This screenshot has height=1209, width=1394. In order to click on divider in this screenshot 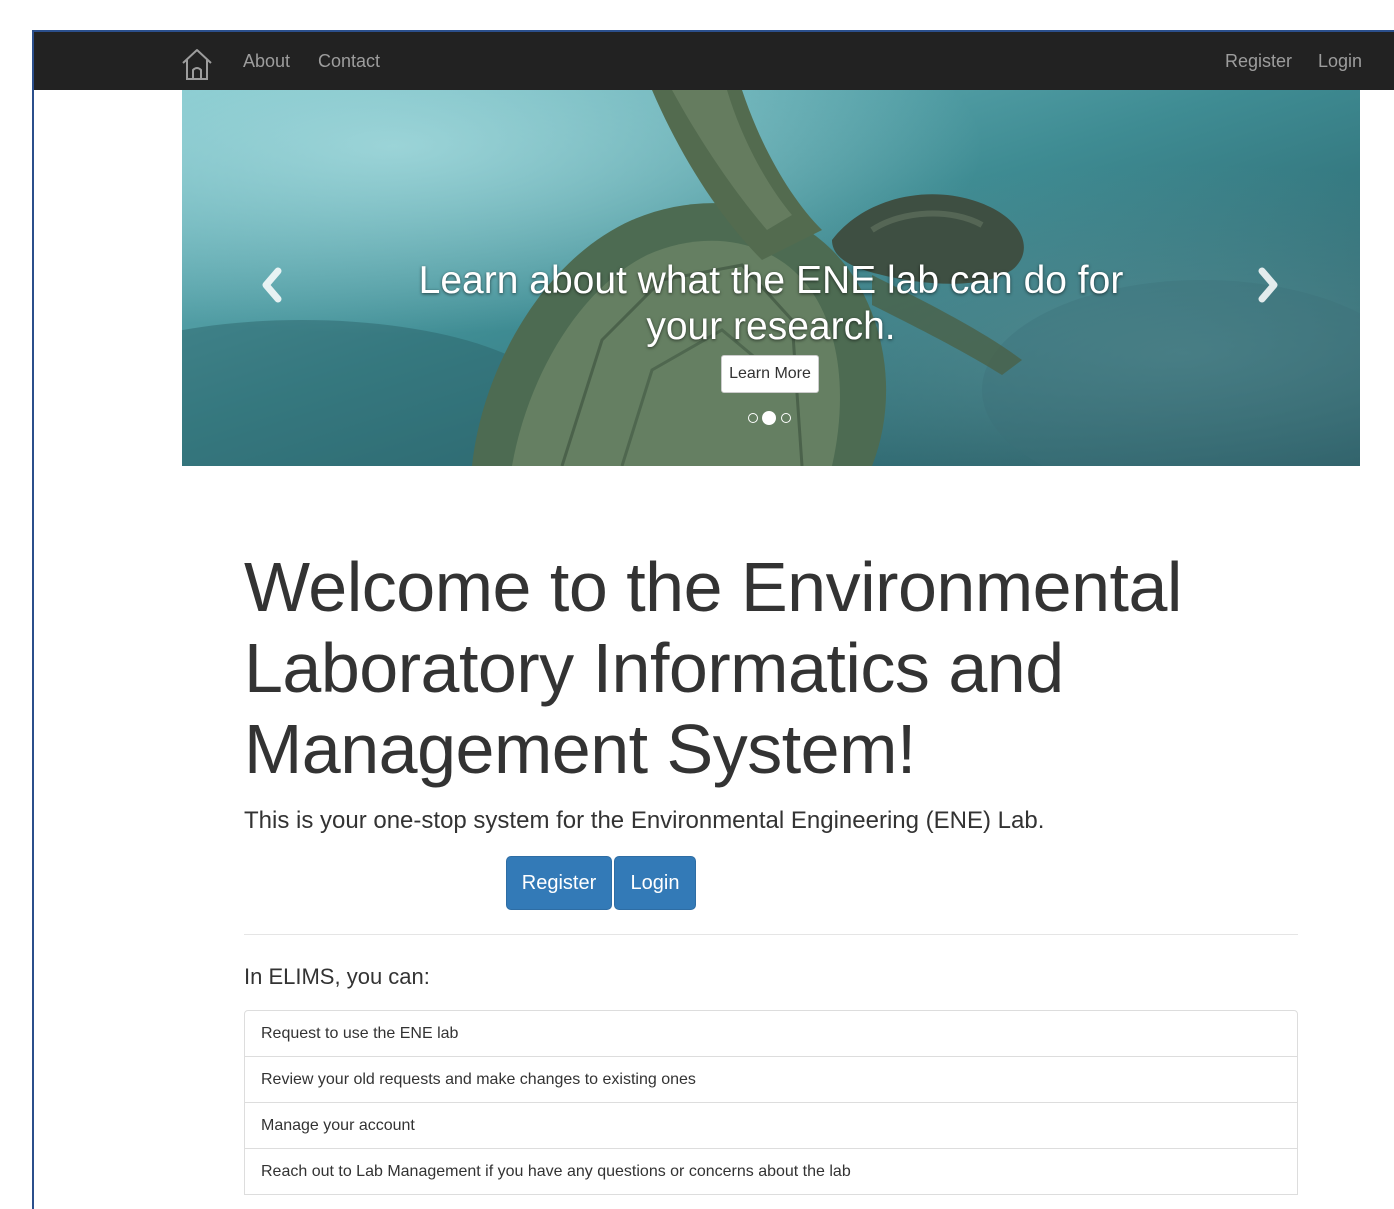, I will do `click(771, 934)`.